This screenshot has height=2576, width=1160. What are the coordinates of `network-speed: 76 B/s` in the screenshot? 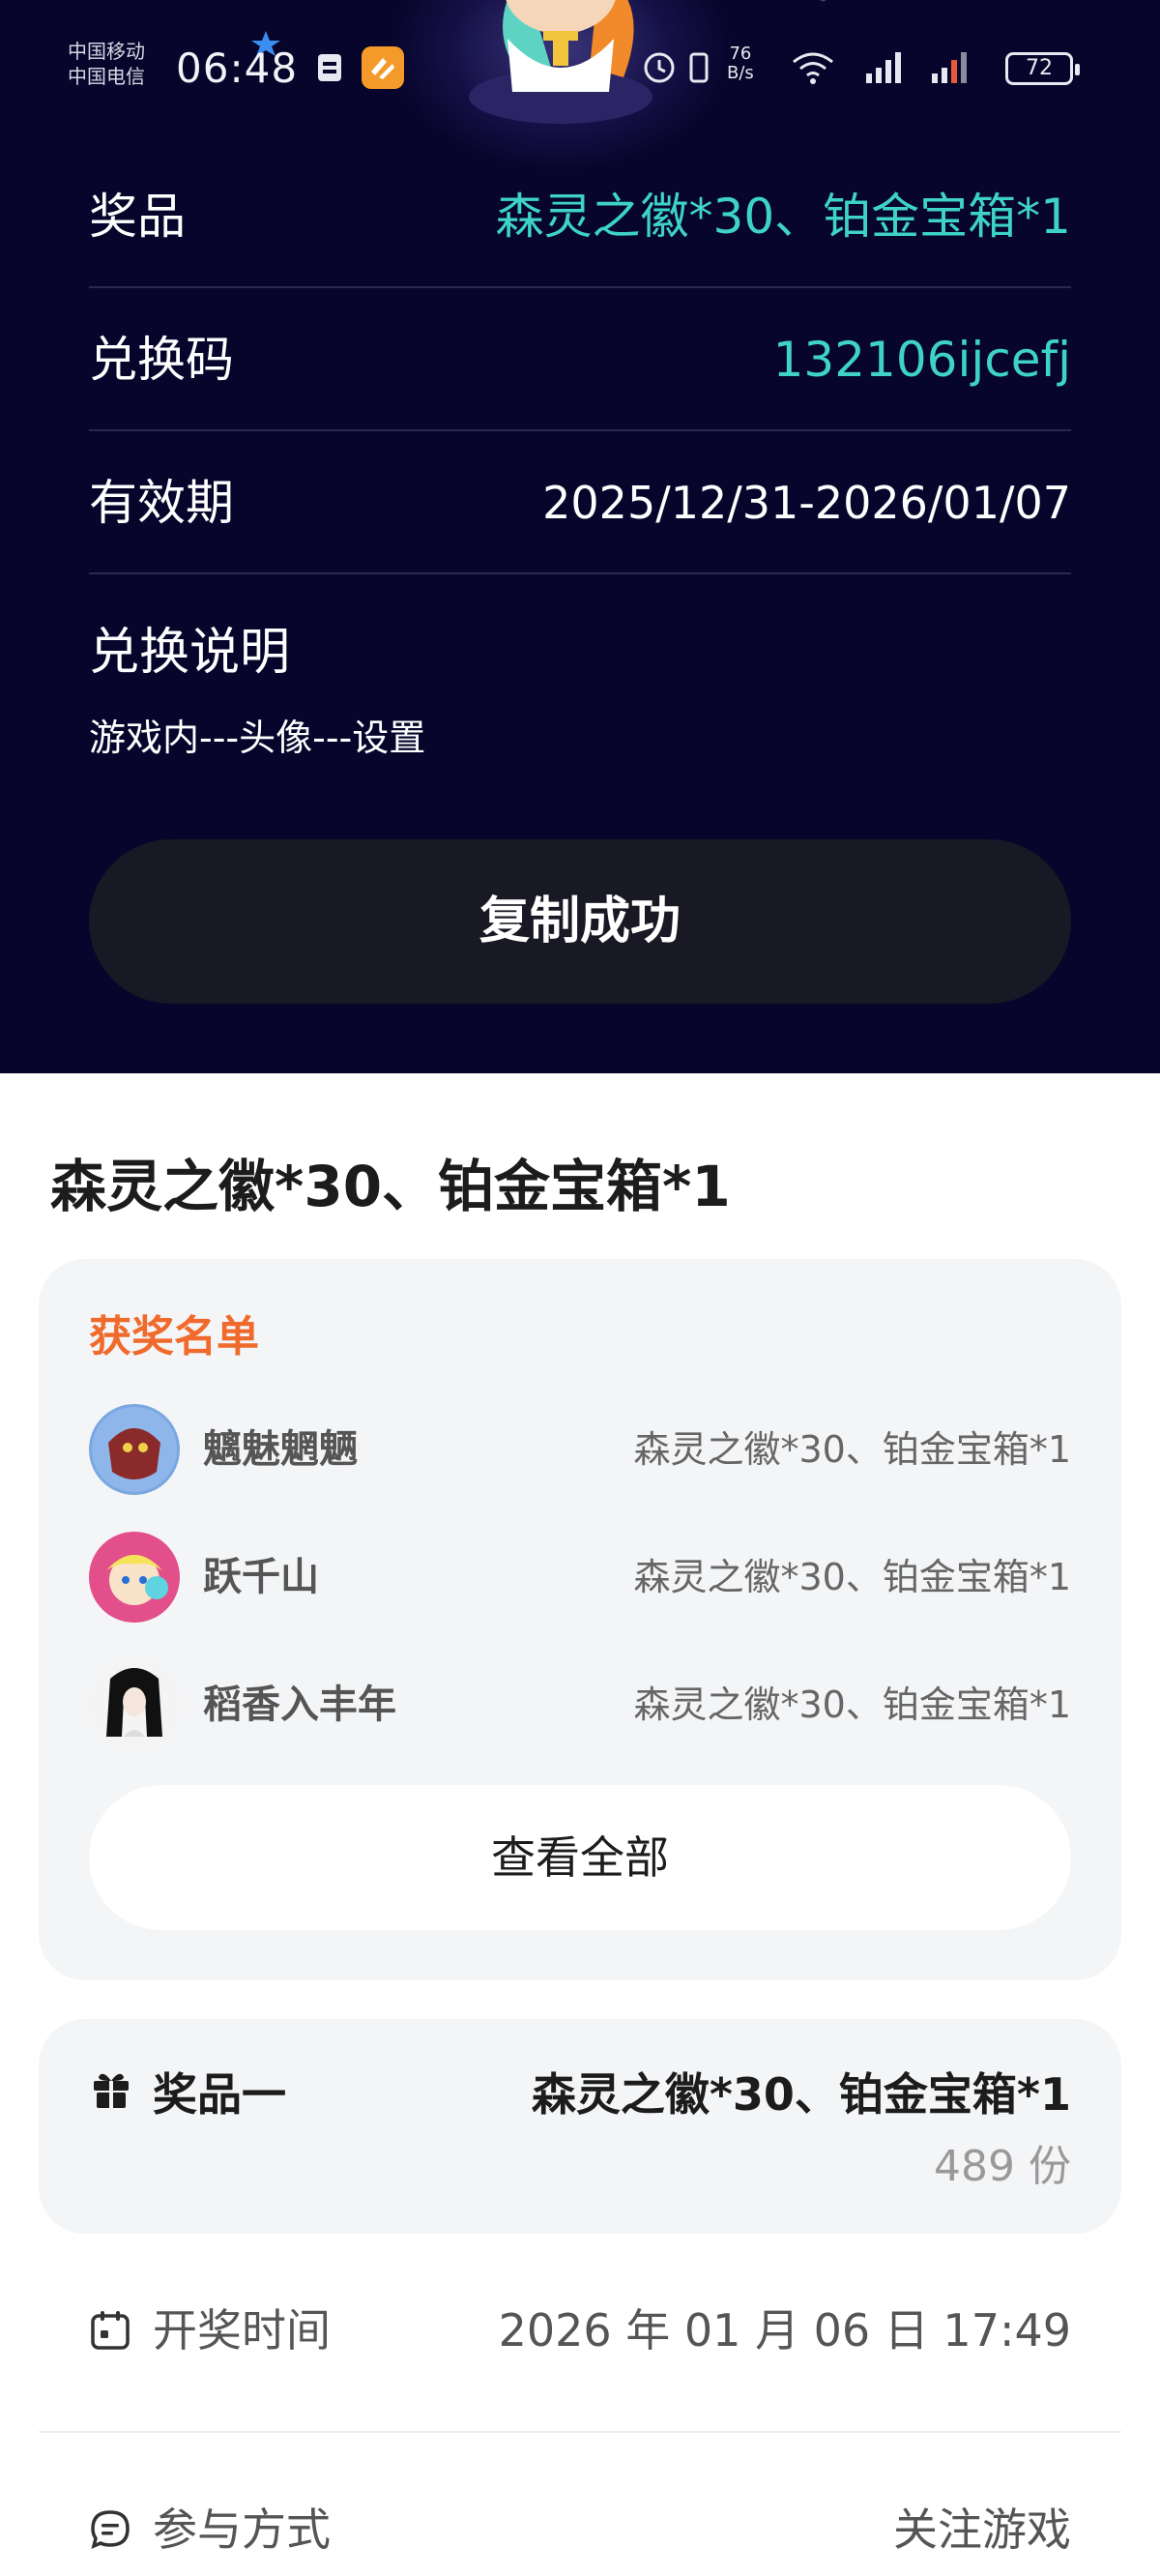 It's located at (740, 63).